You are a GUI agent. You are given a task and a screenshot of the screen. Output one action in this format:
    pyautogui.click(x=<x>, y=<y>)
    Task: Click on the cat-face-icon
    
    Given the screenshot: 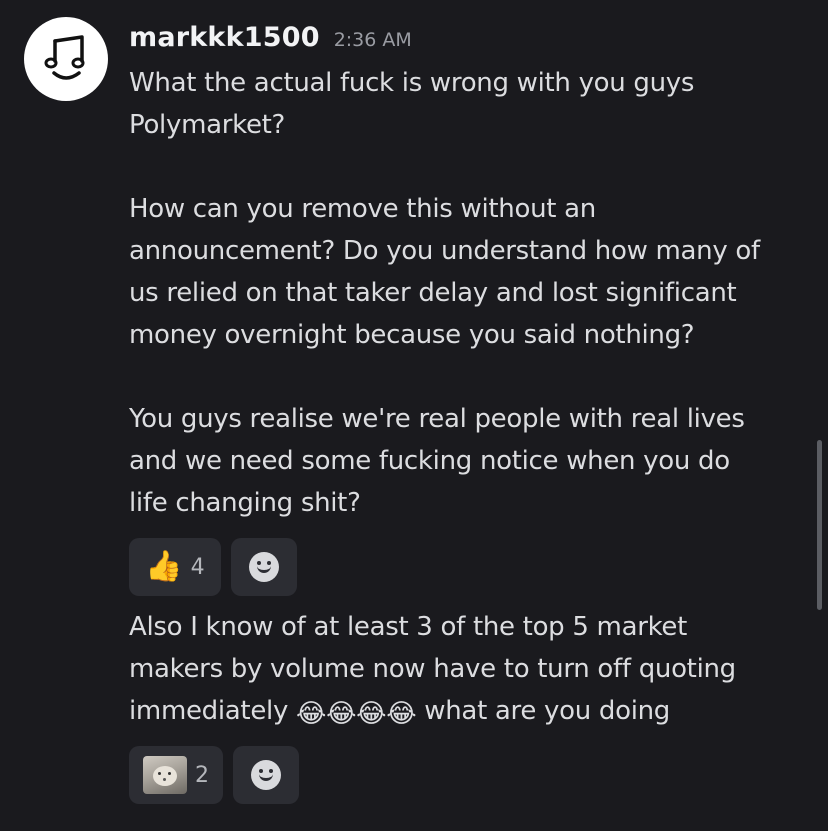 What is the action you would take?
    pyautogui.click(x=165, y=775)
    